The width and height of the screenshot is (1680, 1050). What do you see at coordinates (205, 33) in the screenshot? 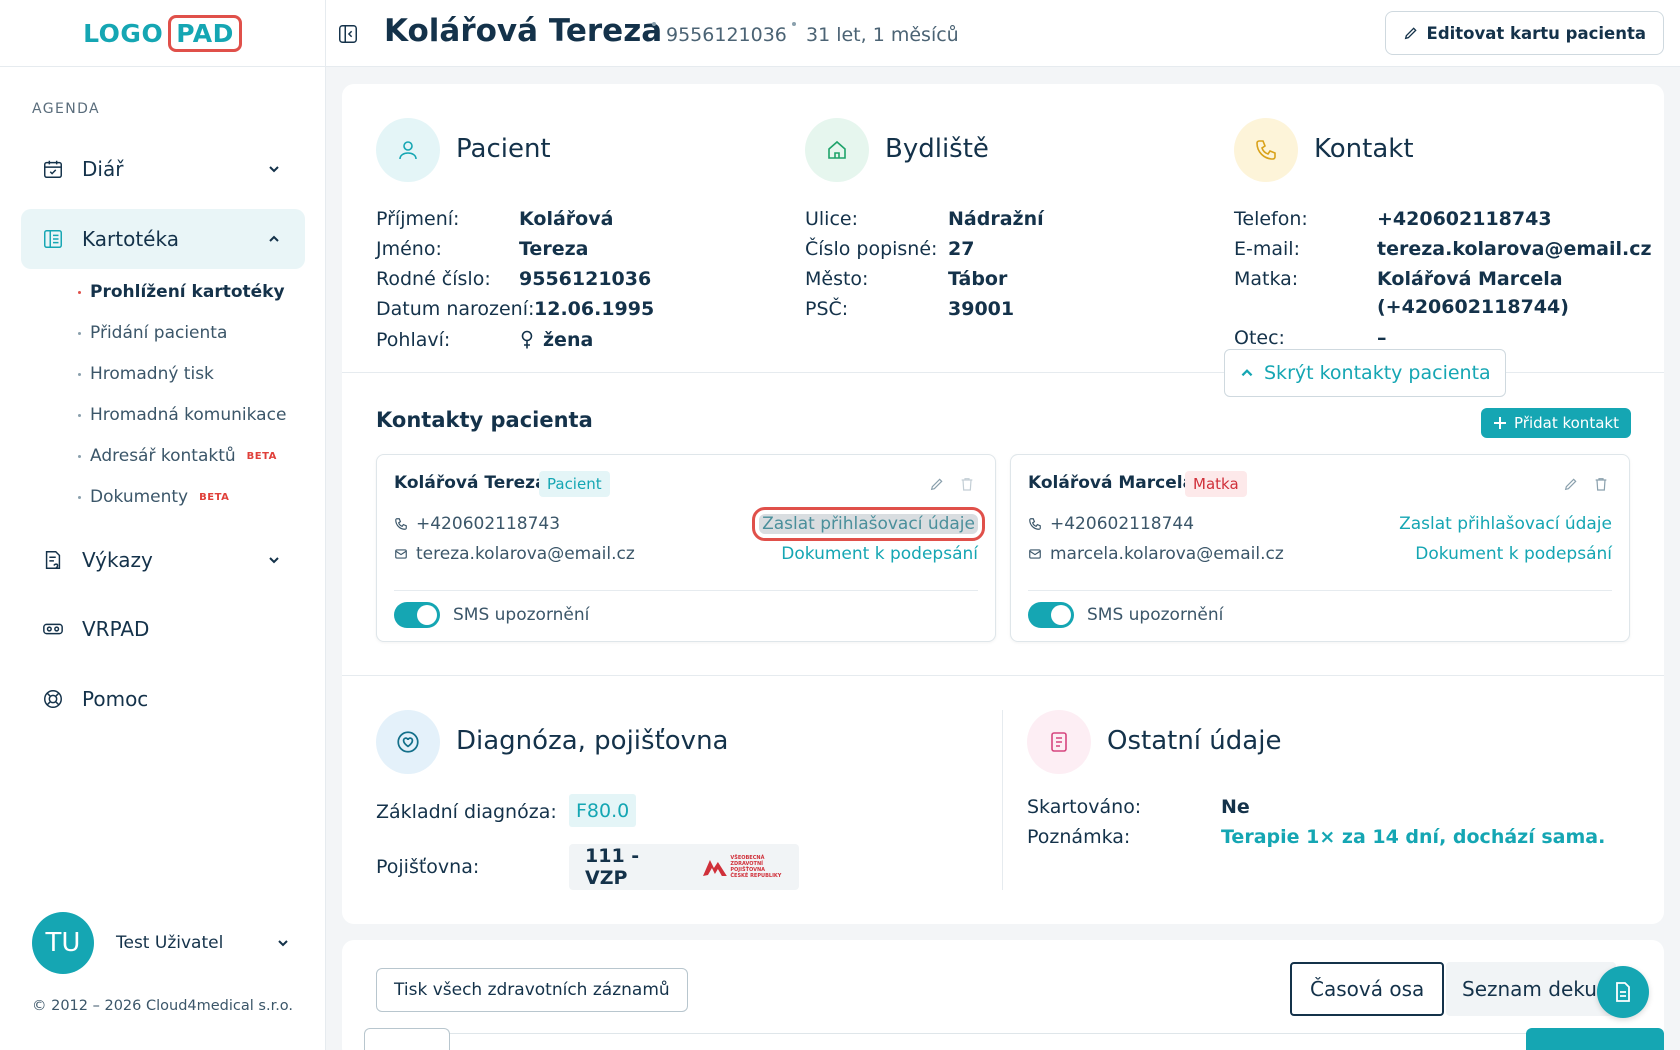
I see `logo-text-right: PAD` at bounding box center [205, 33].